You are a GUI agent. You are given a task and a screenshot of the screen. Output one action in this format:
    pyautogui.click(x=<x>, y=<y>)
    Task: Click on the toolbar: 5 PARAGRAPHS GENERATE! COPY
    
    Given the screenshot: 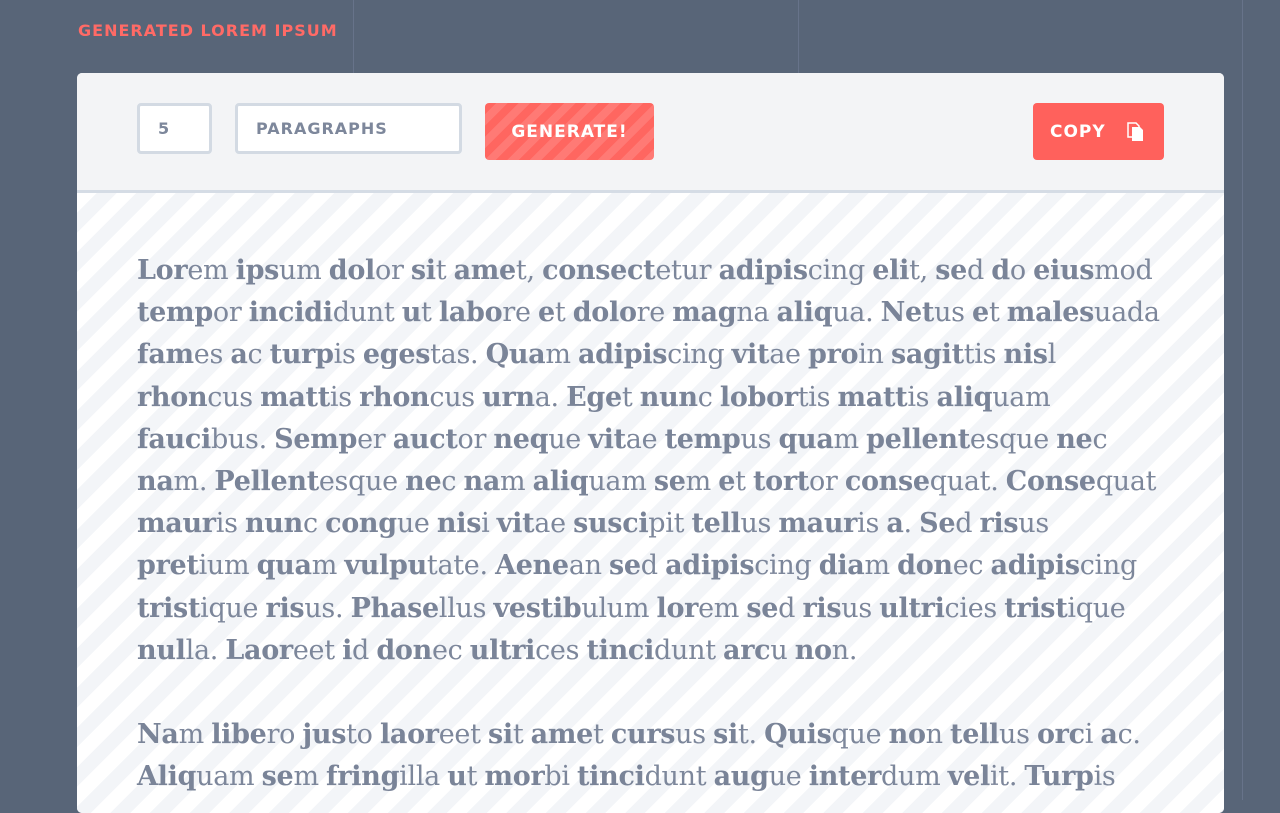 What is the action you would take?
    pyautogui.click(x=650, y=133)
    